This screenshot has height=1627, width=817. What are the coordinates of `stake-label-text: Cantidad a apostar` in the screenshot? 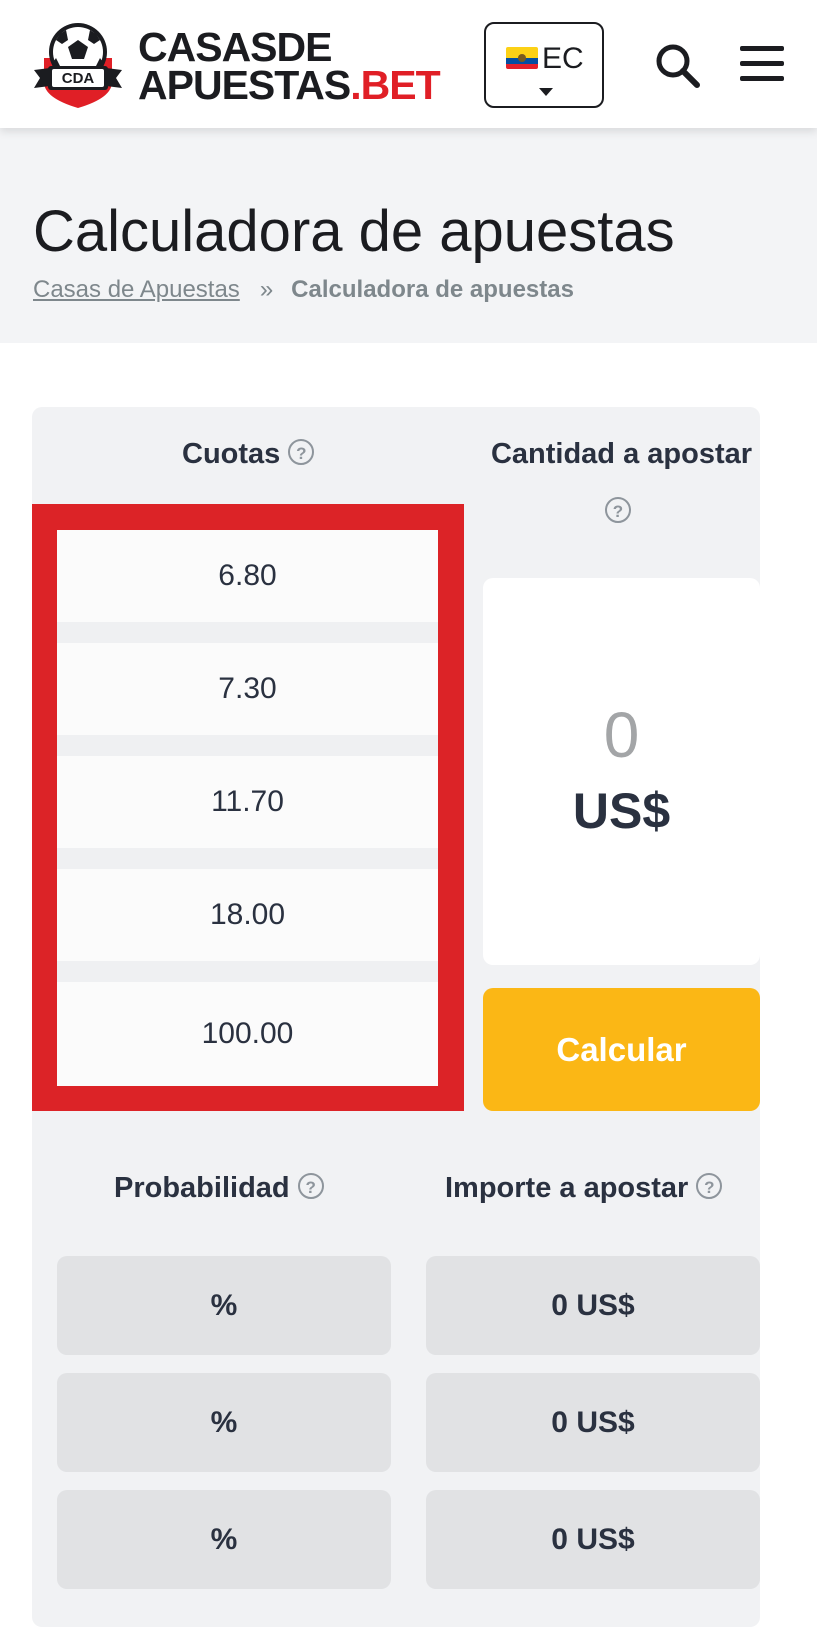 It's located at (621, 454).